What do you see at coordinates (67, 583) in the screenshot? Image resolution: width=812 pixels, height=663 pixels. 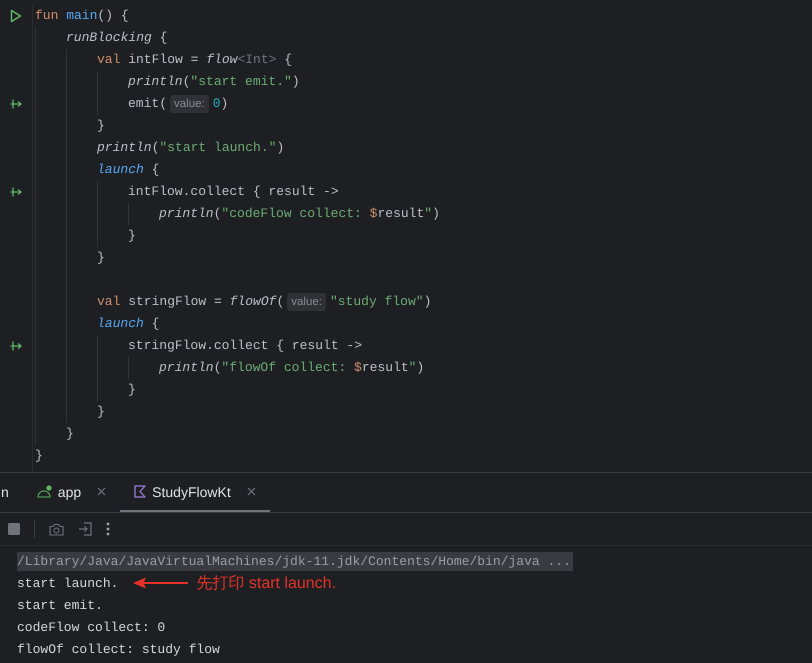 I see `console-output: start launch.` at bounding box center [67, 583].